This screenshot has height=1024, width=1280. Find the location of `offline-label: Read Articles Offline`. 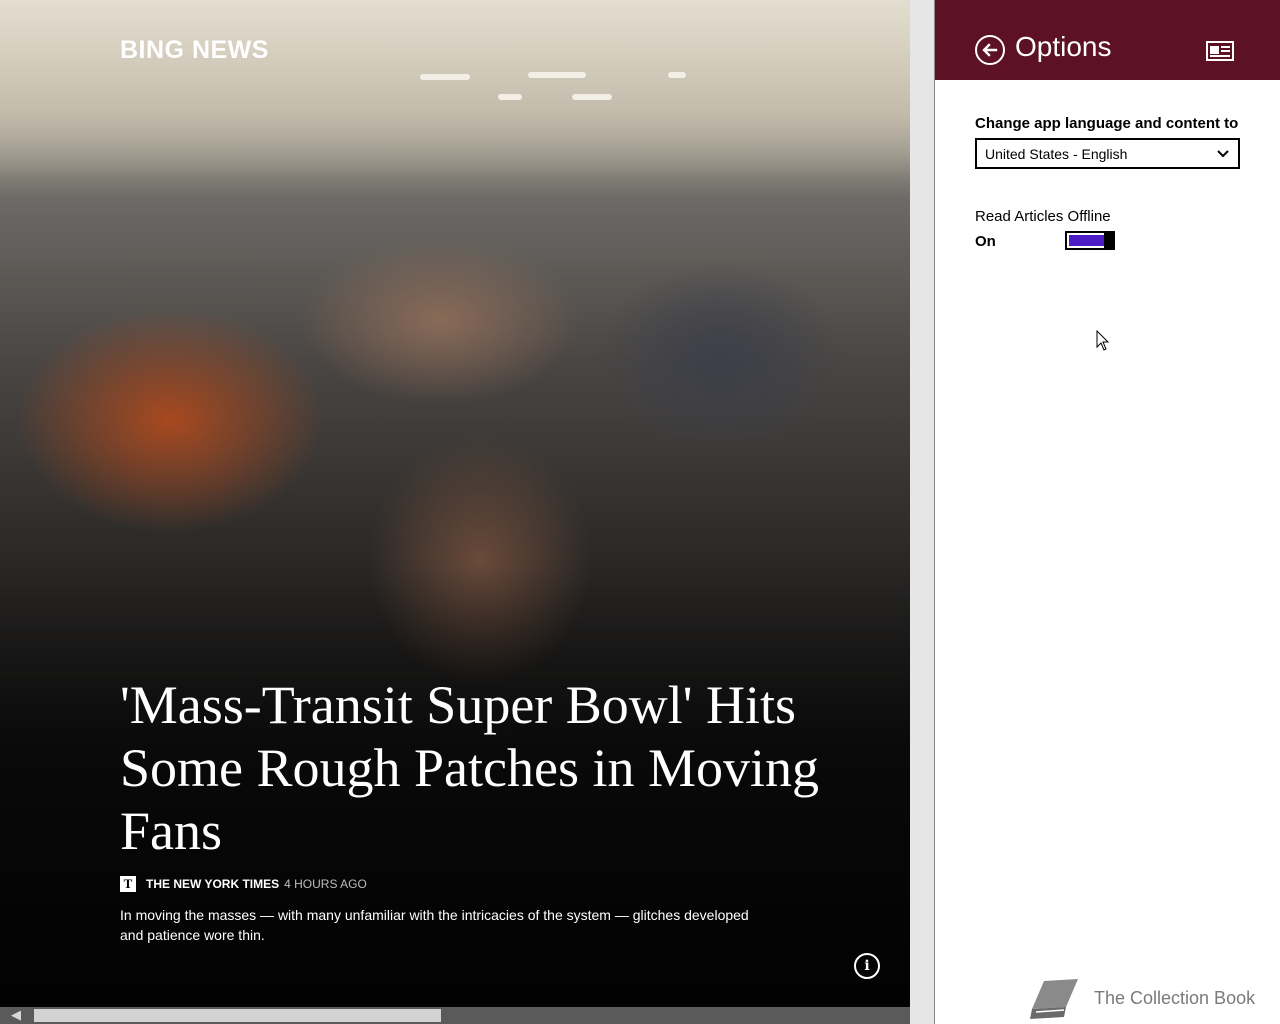

offline-label: Read Articles Offline is located at coordinates (1043, 216).